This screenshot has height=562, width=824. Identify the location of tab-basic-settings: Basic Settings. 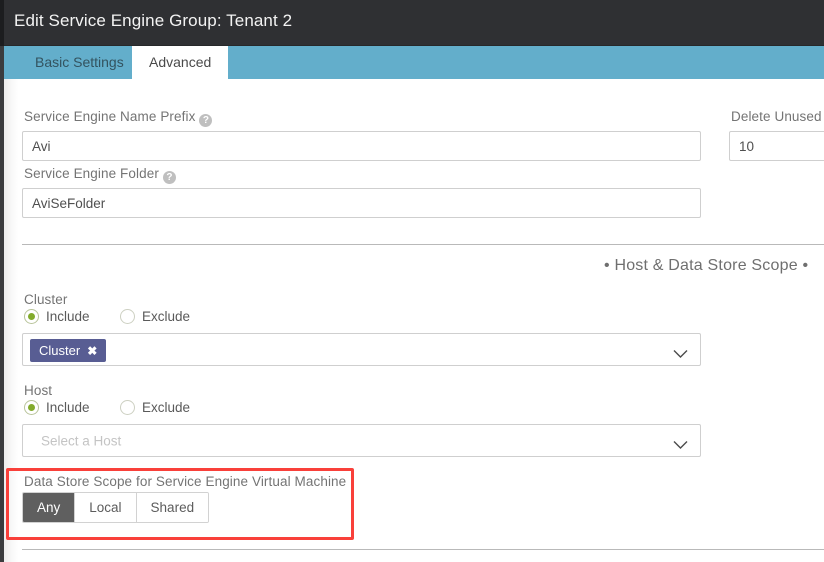
(79, 62).